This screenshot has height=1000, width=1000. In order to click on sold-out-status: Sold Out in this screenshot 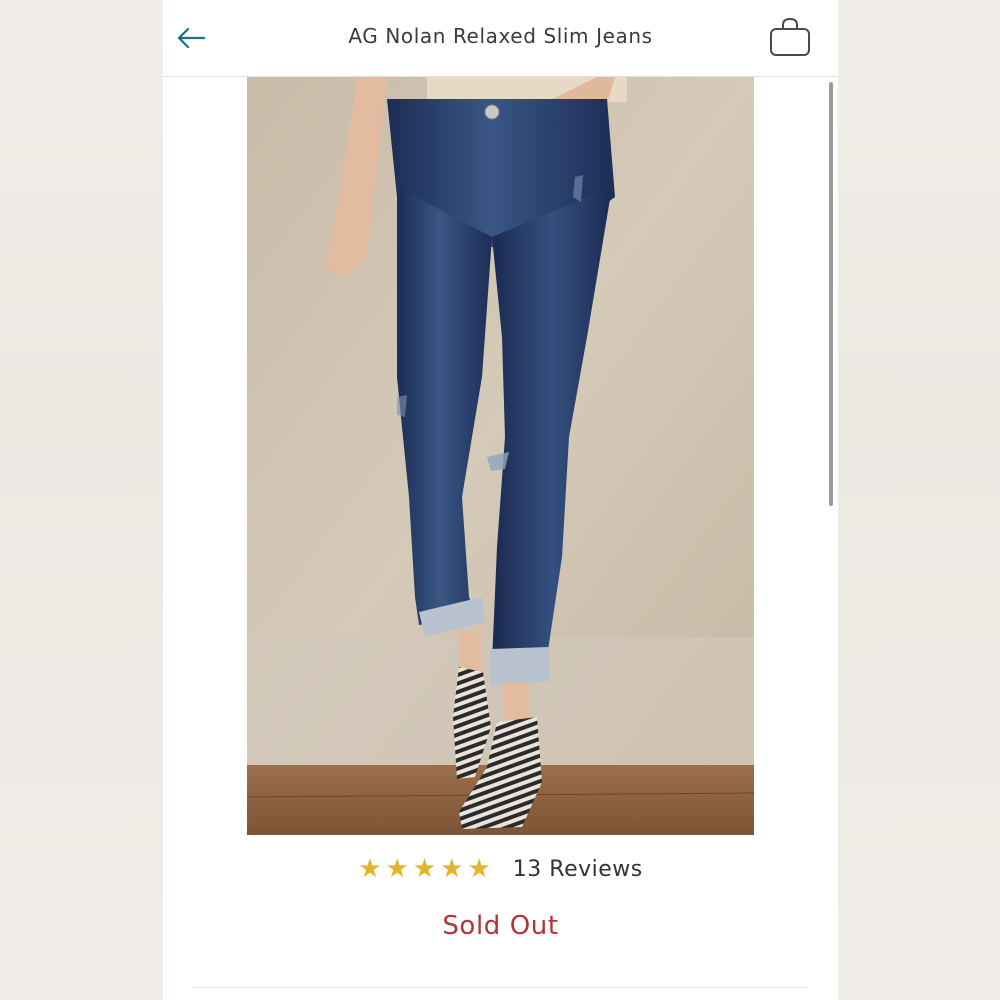, I will do `click(500, 926)`.